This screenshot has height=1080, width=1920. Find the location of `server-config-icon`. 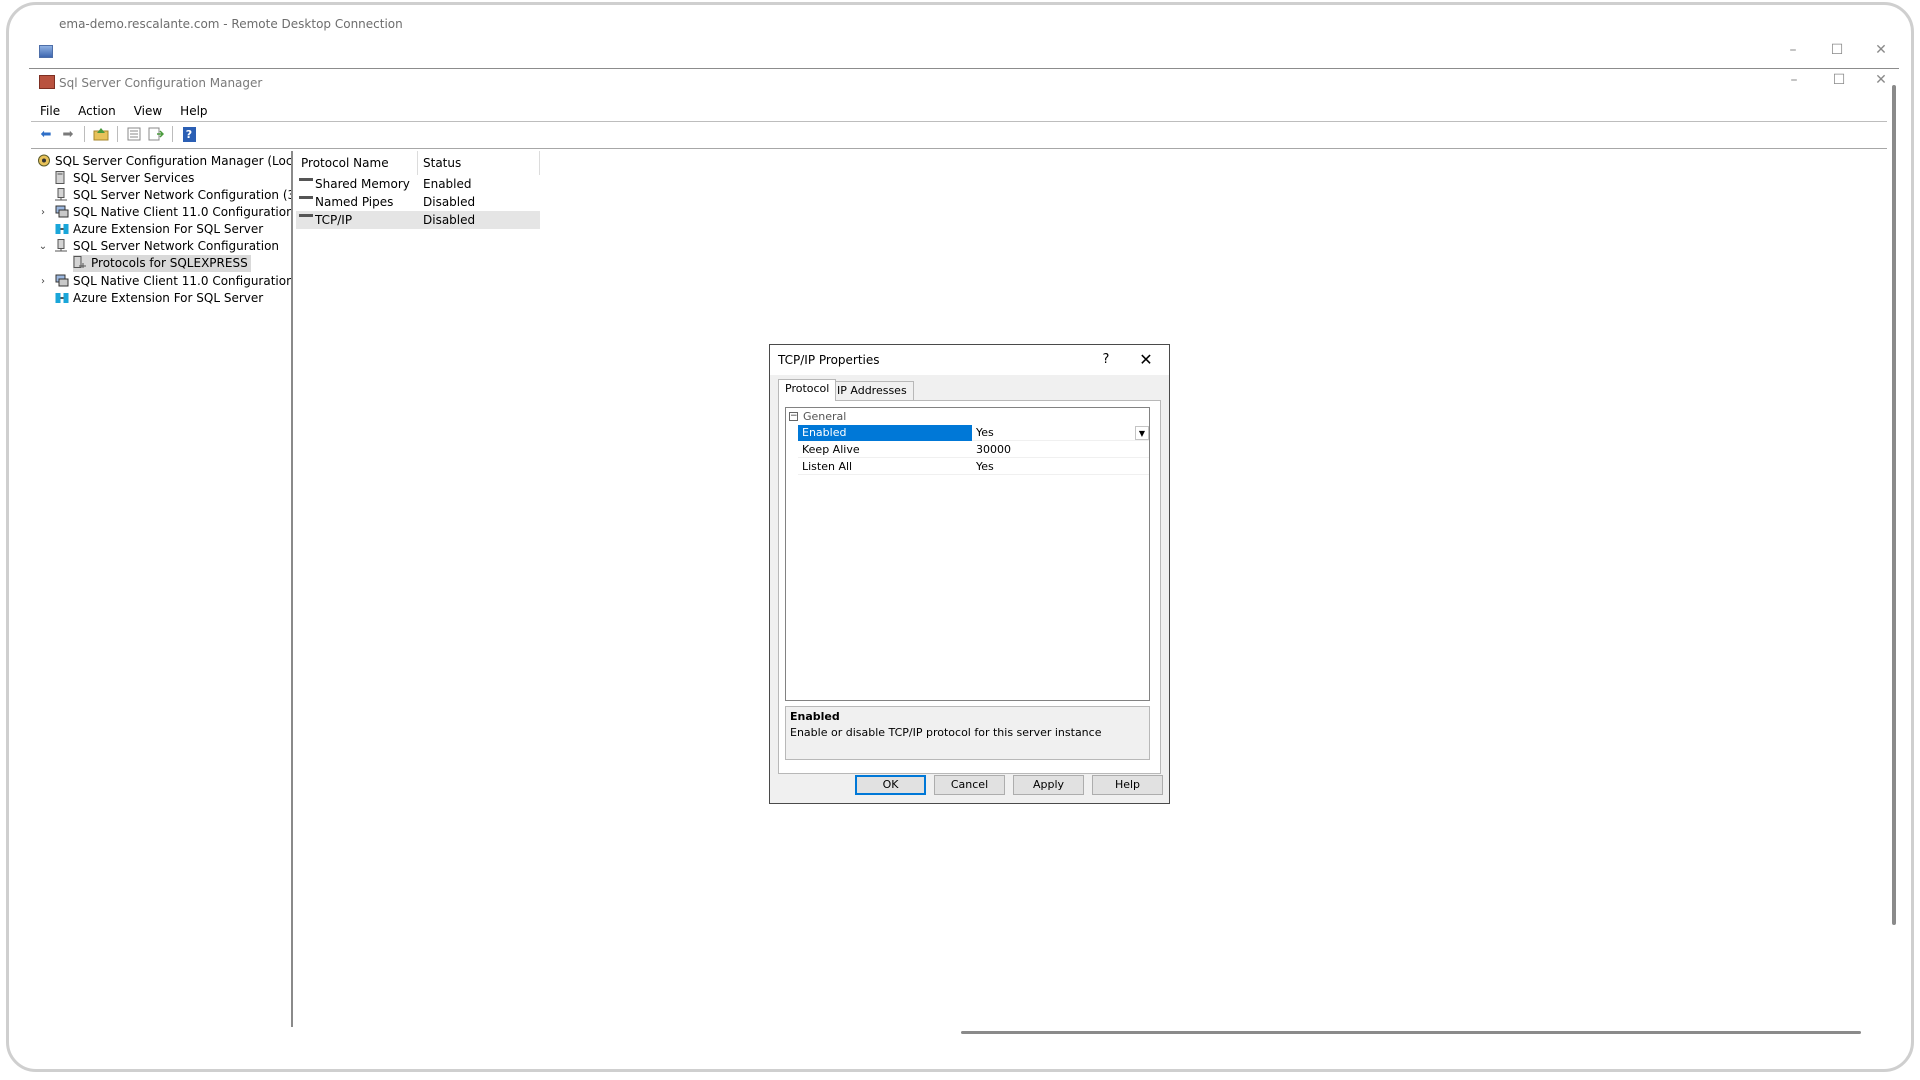

server-config-icon is located at coordinates (44, 160).